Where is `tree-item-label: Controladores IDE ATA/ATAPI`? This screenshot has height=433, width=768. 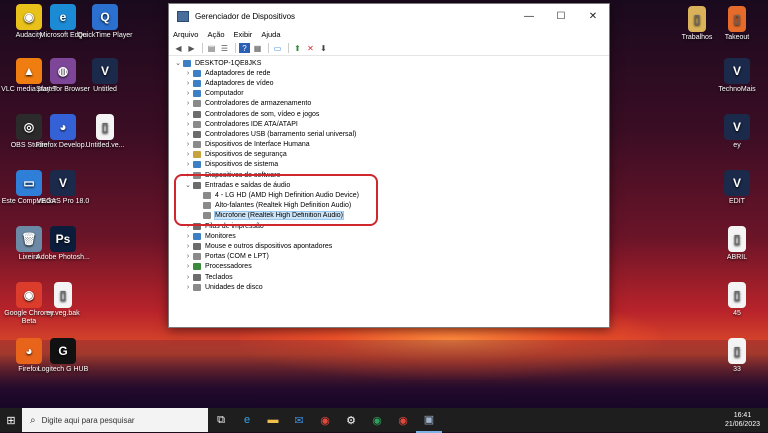 tree-item-label: Controladores IDE ATA/ATAPI is located at coordinates (251, 124).